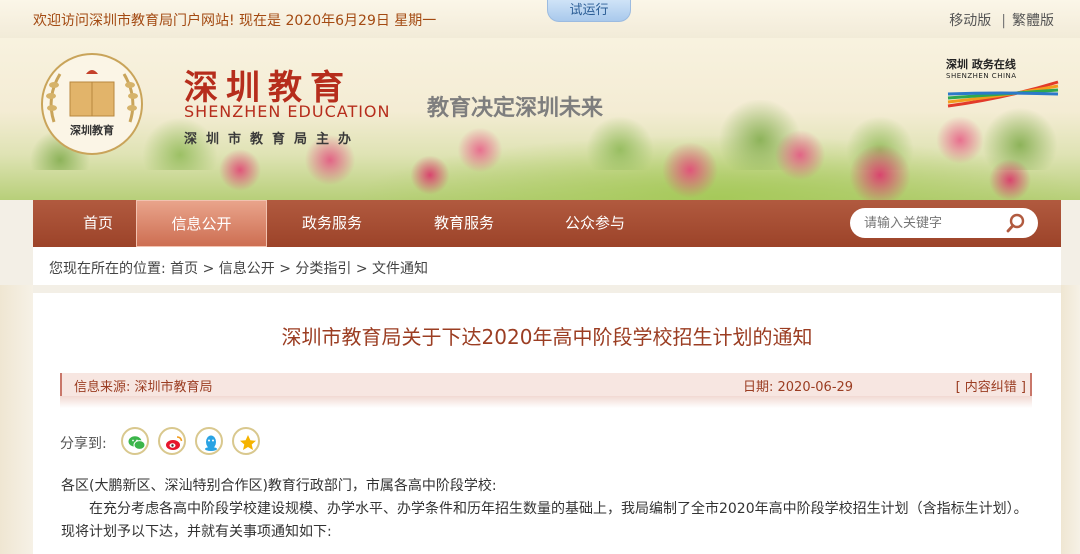 The height and width of the screenshot is (554, 1080). I want to click on share-qzone-button, so click(246, 441).